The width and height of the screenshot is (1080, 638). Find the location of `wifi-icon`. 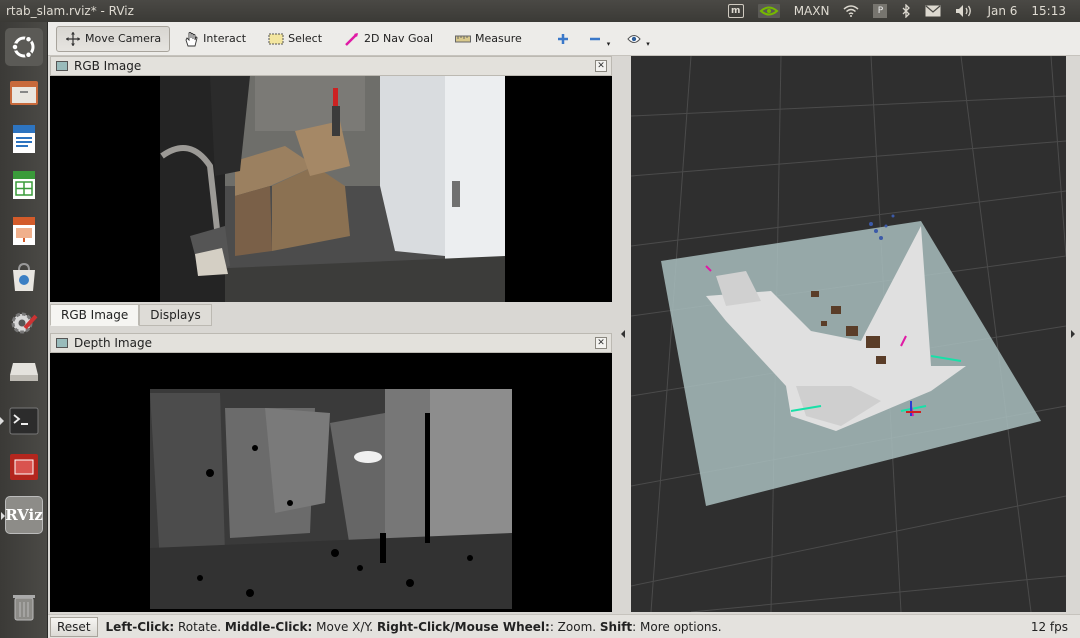

wifi-icon is located at coordinates (851, 11).